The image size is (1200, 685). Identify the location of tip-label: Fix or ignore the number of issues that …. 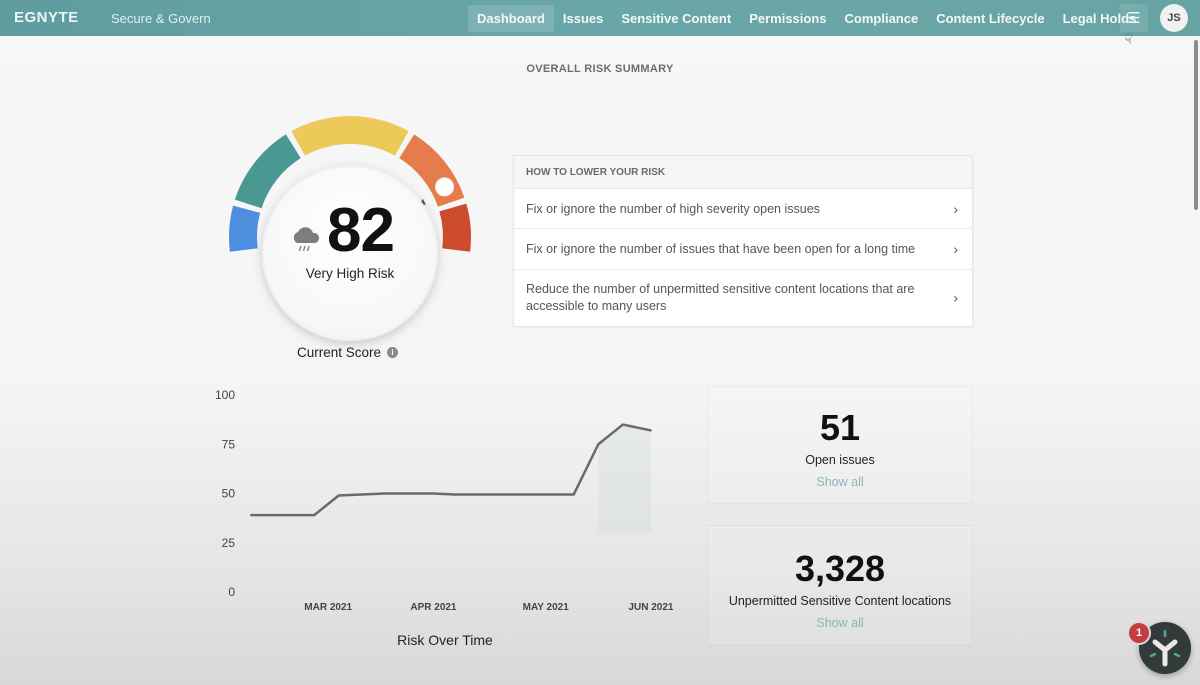
(721, 249).